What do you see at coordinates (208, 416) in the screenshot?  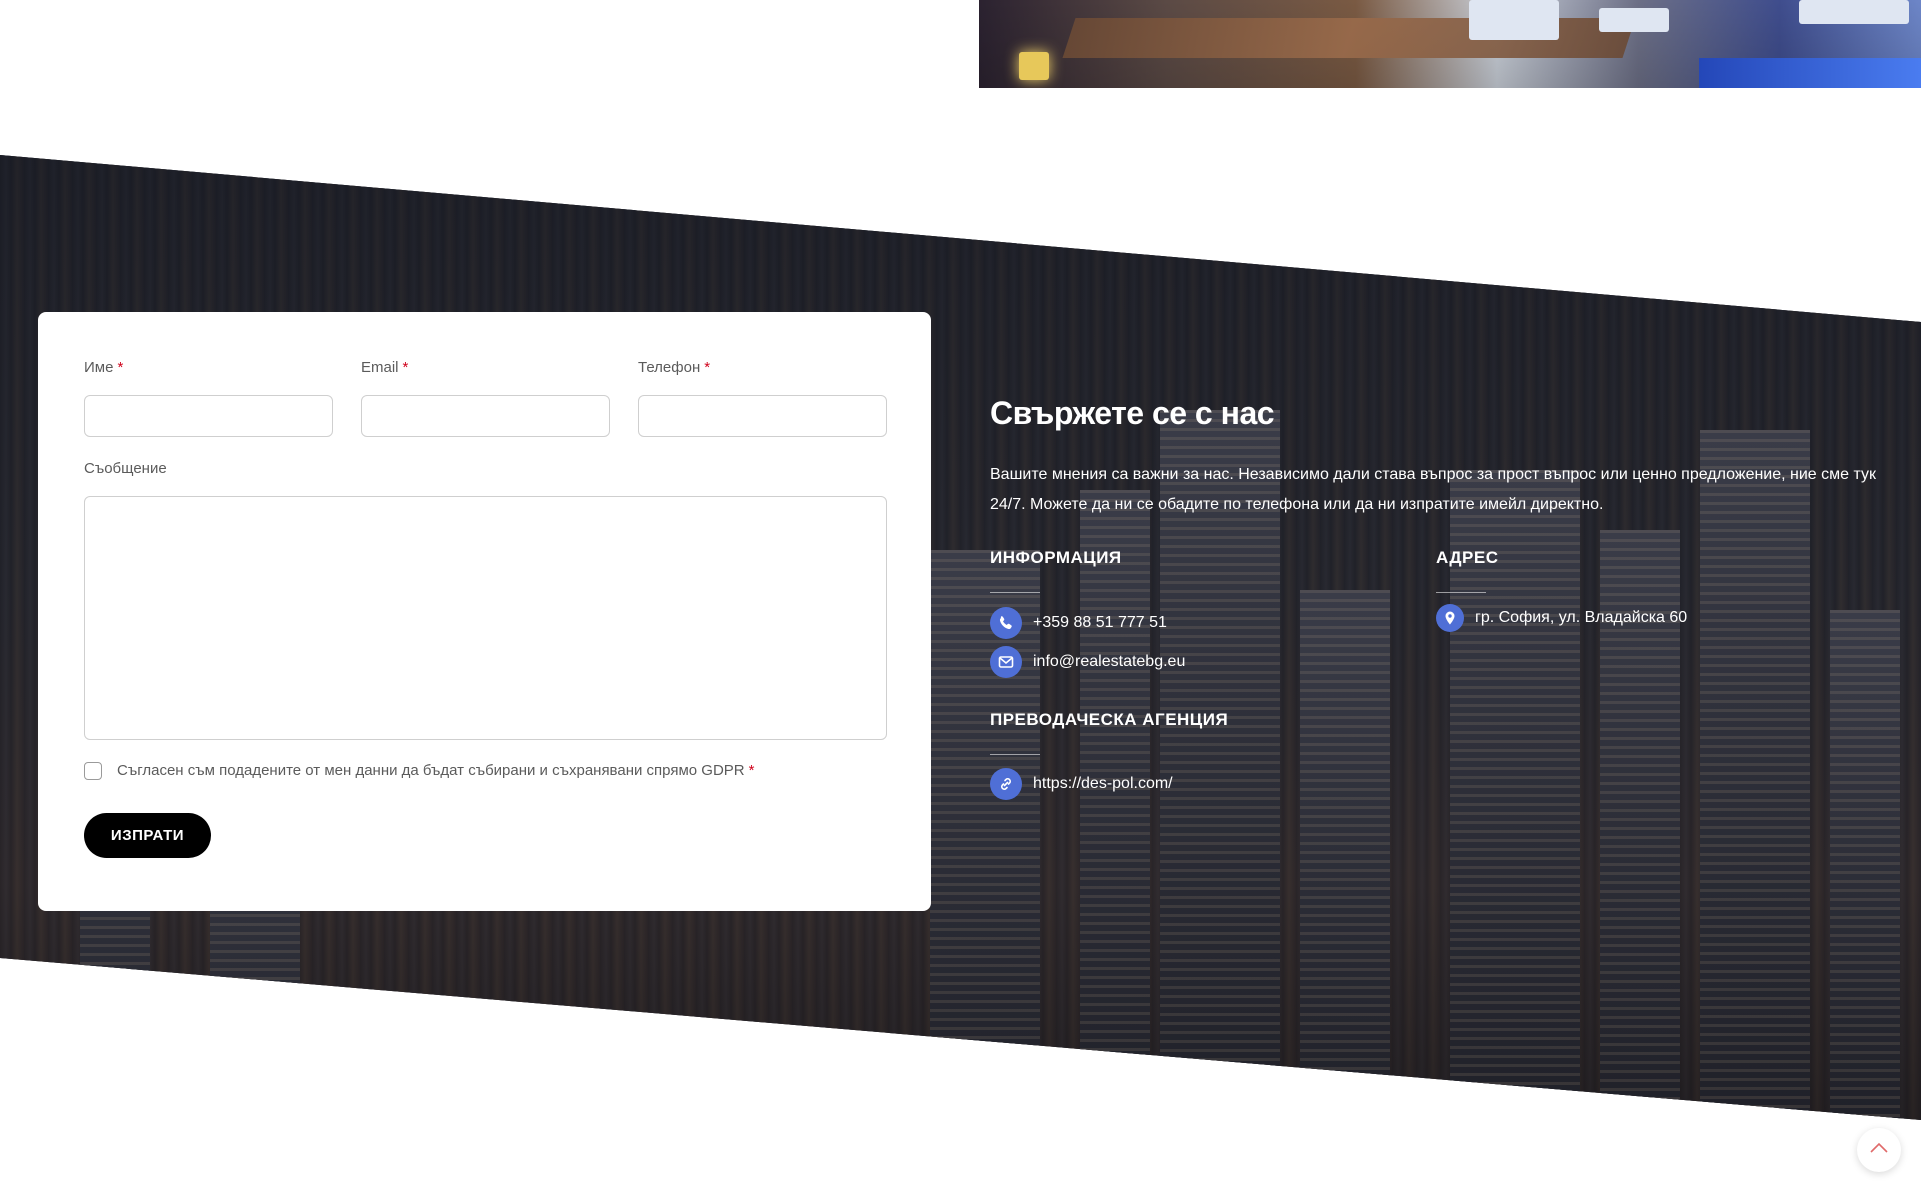 I see `name-input` at bounding box center [208, 416].